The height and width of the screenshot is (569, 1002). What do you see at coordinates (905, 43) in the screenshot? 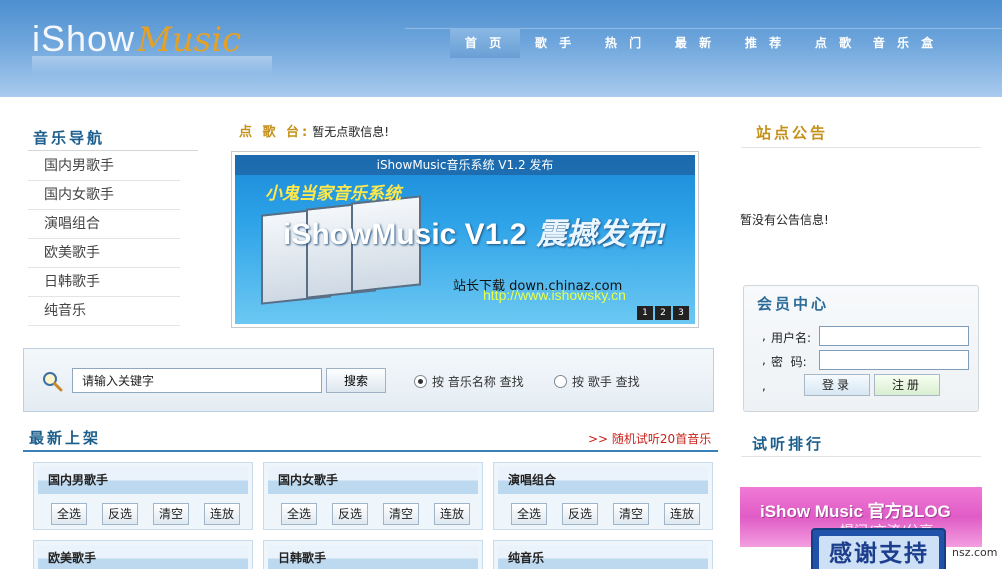
I see `nav-musicbox: 音 乐 盒` at bounding box center [905, 43].